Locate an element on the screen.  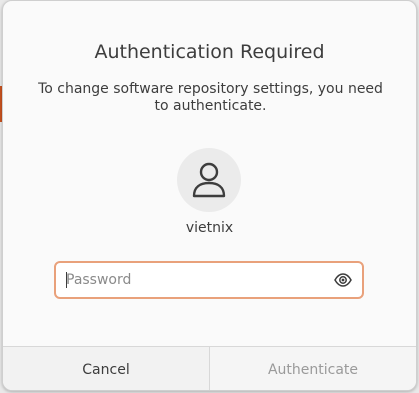
password-input is located at coordinates (191, 280).